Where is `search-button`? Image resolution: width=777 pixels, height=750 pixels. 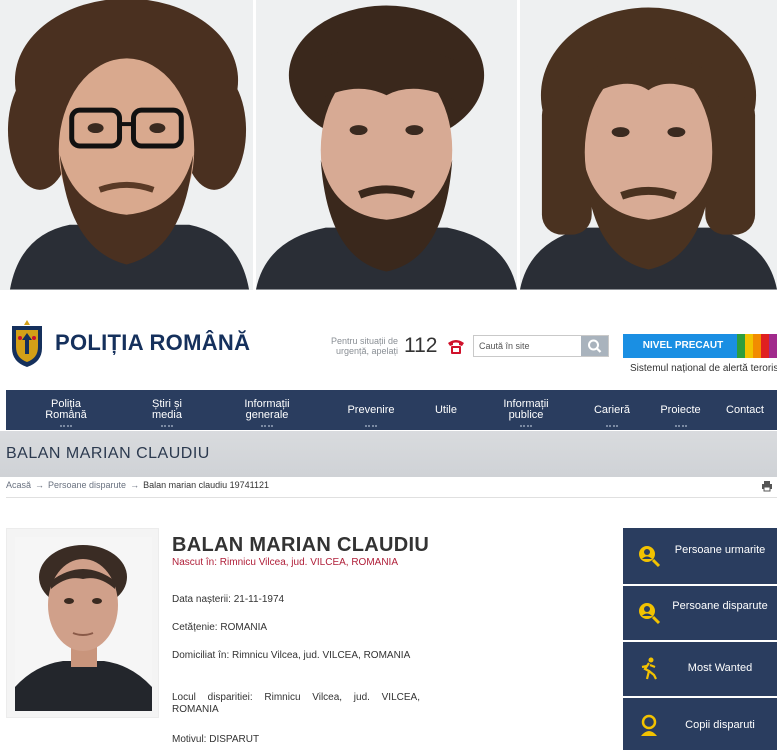 search-button is located at coordinates (594, 346).